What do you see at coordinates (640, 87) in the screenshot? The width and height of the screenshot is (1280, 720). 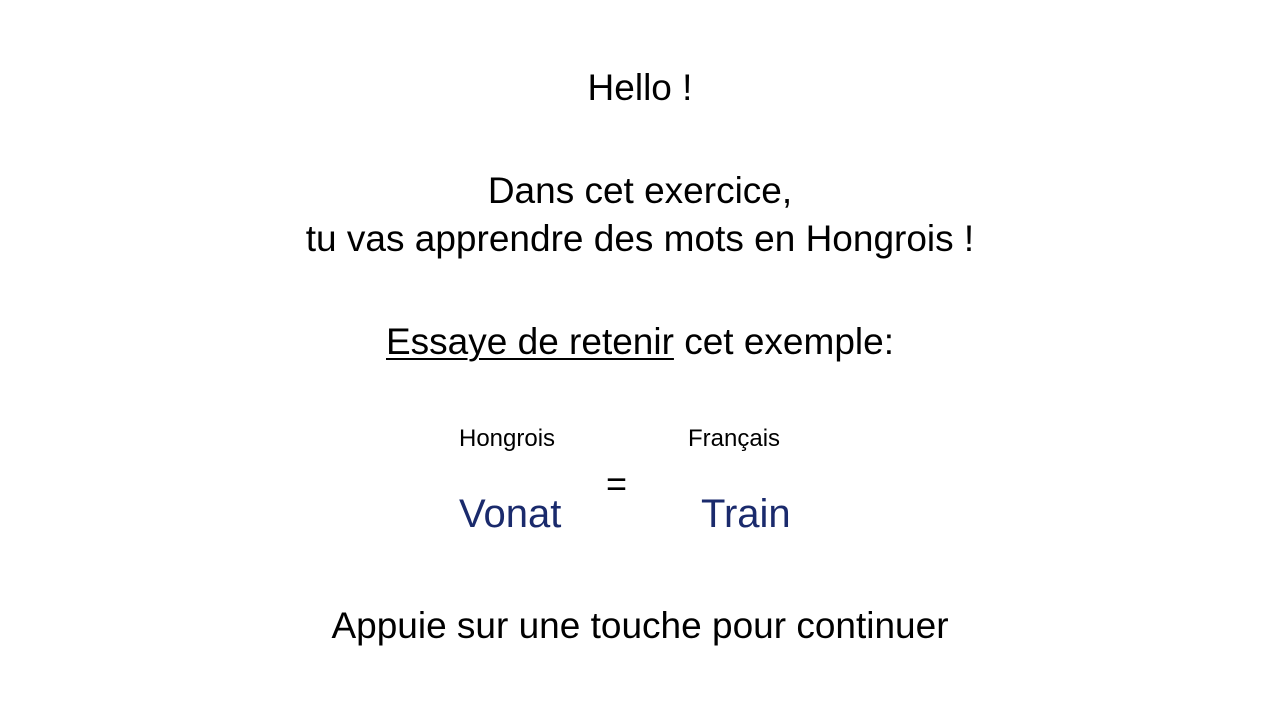 I see `greeting-text: Hello !` at bounding box center [640, 87].